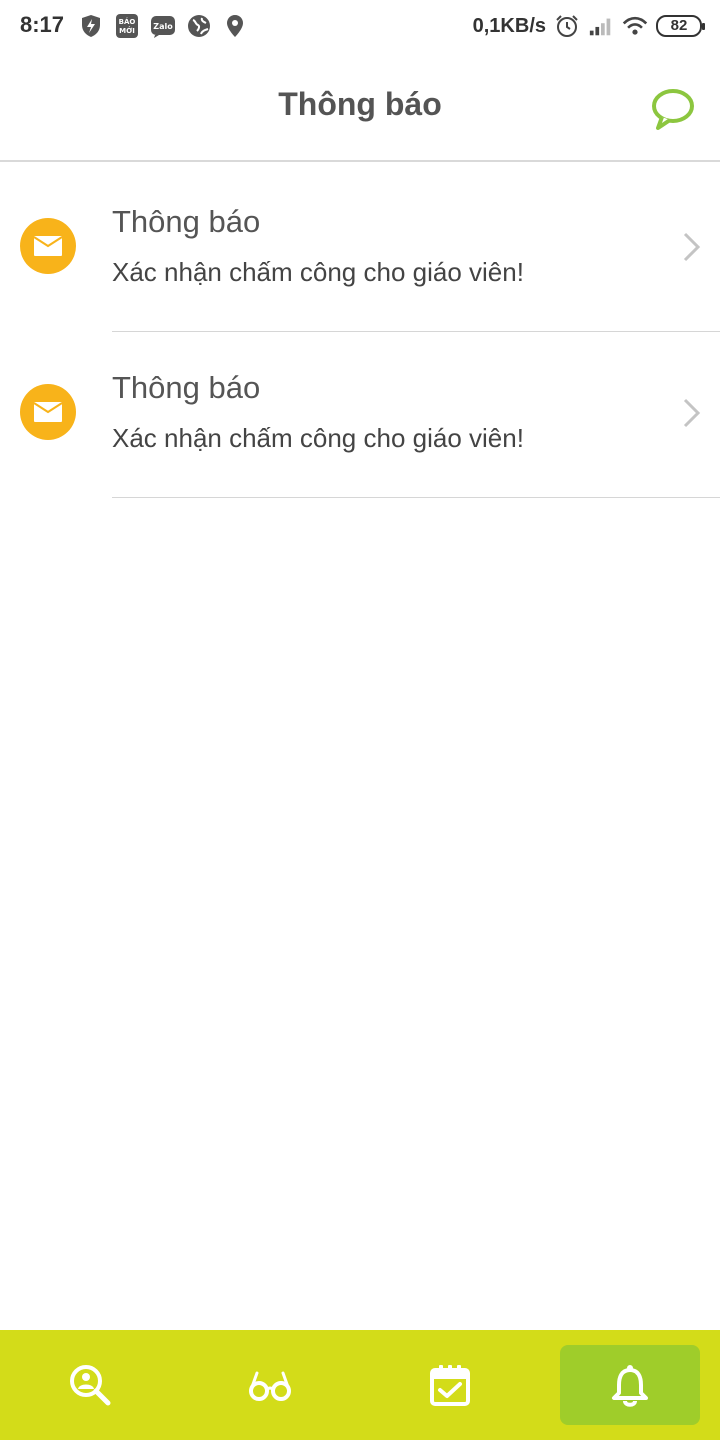 The width and height of the screenshot is (720, 1440). I want to click on svg-text: Zalo, so click(163, 26).